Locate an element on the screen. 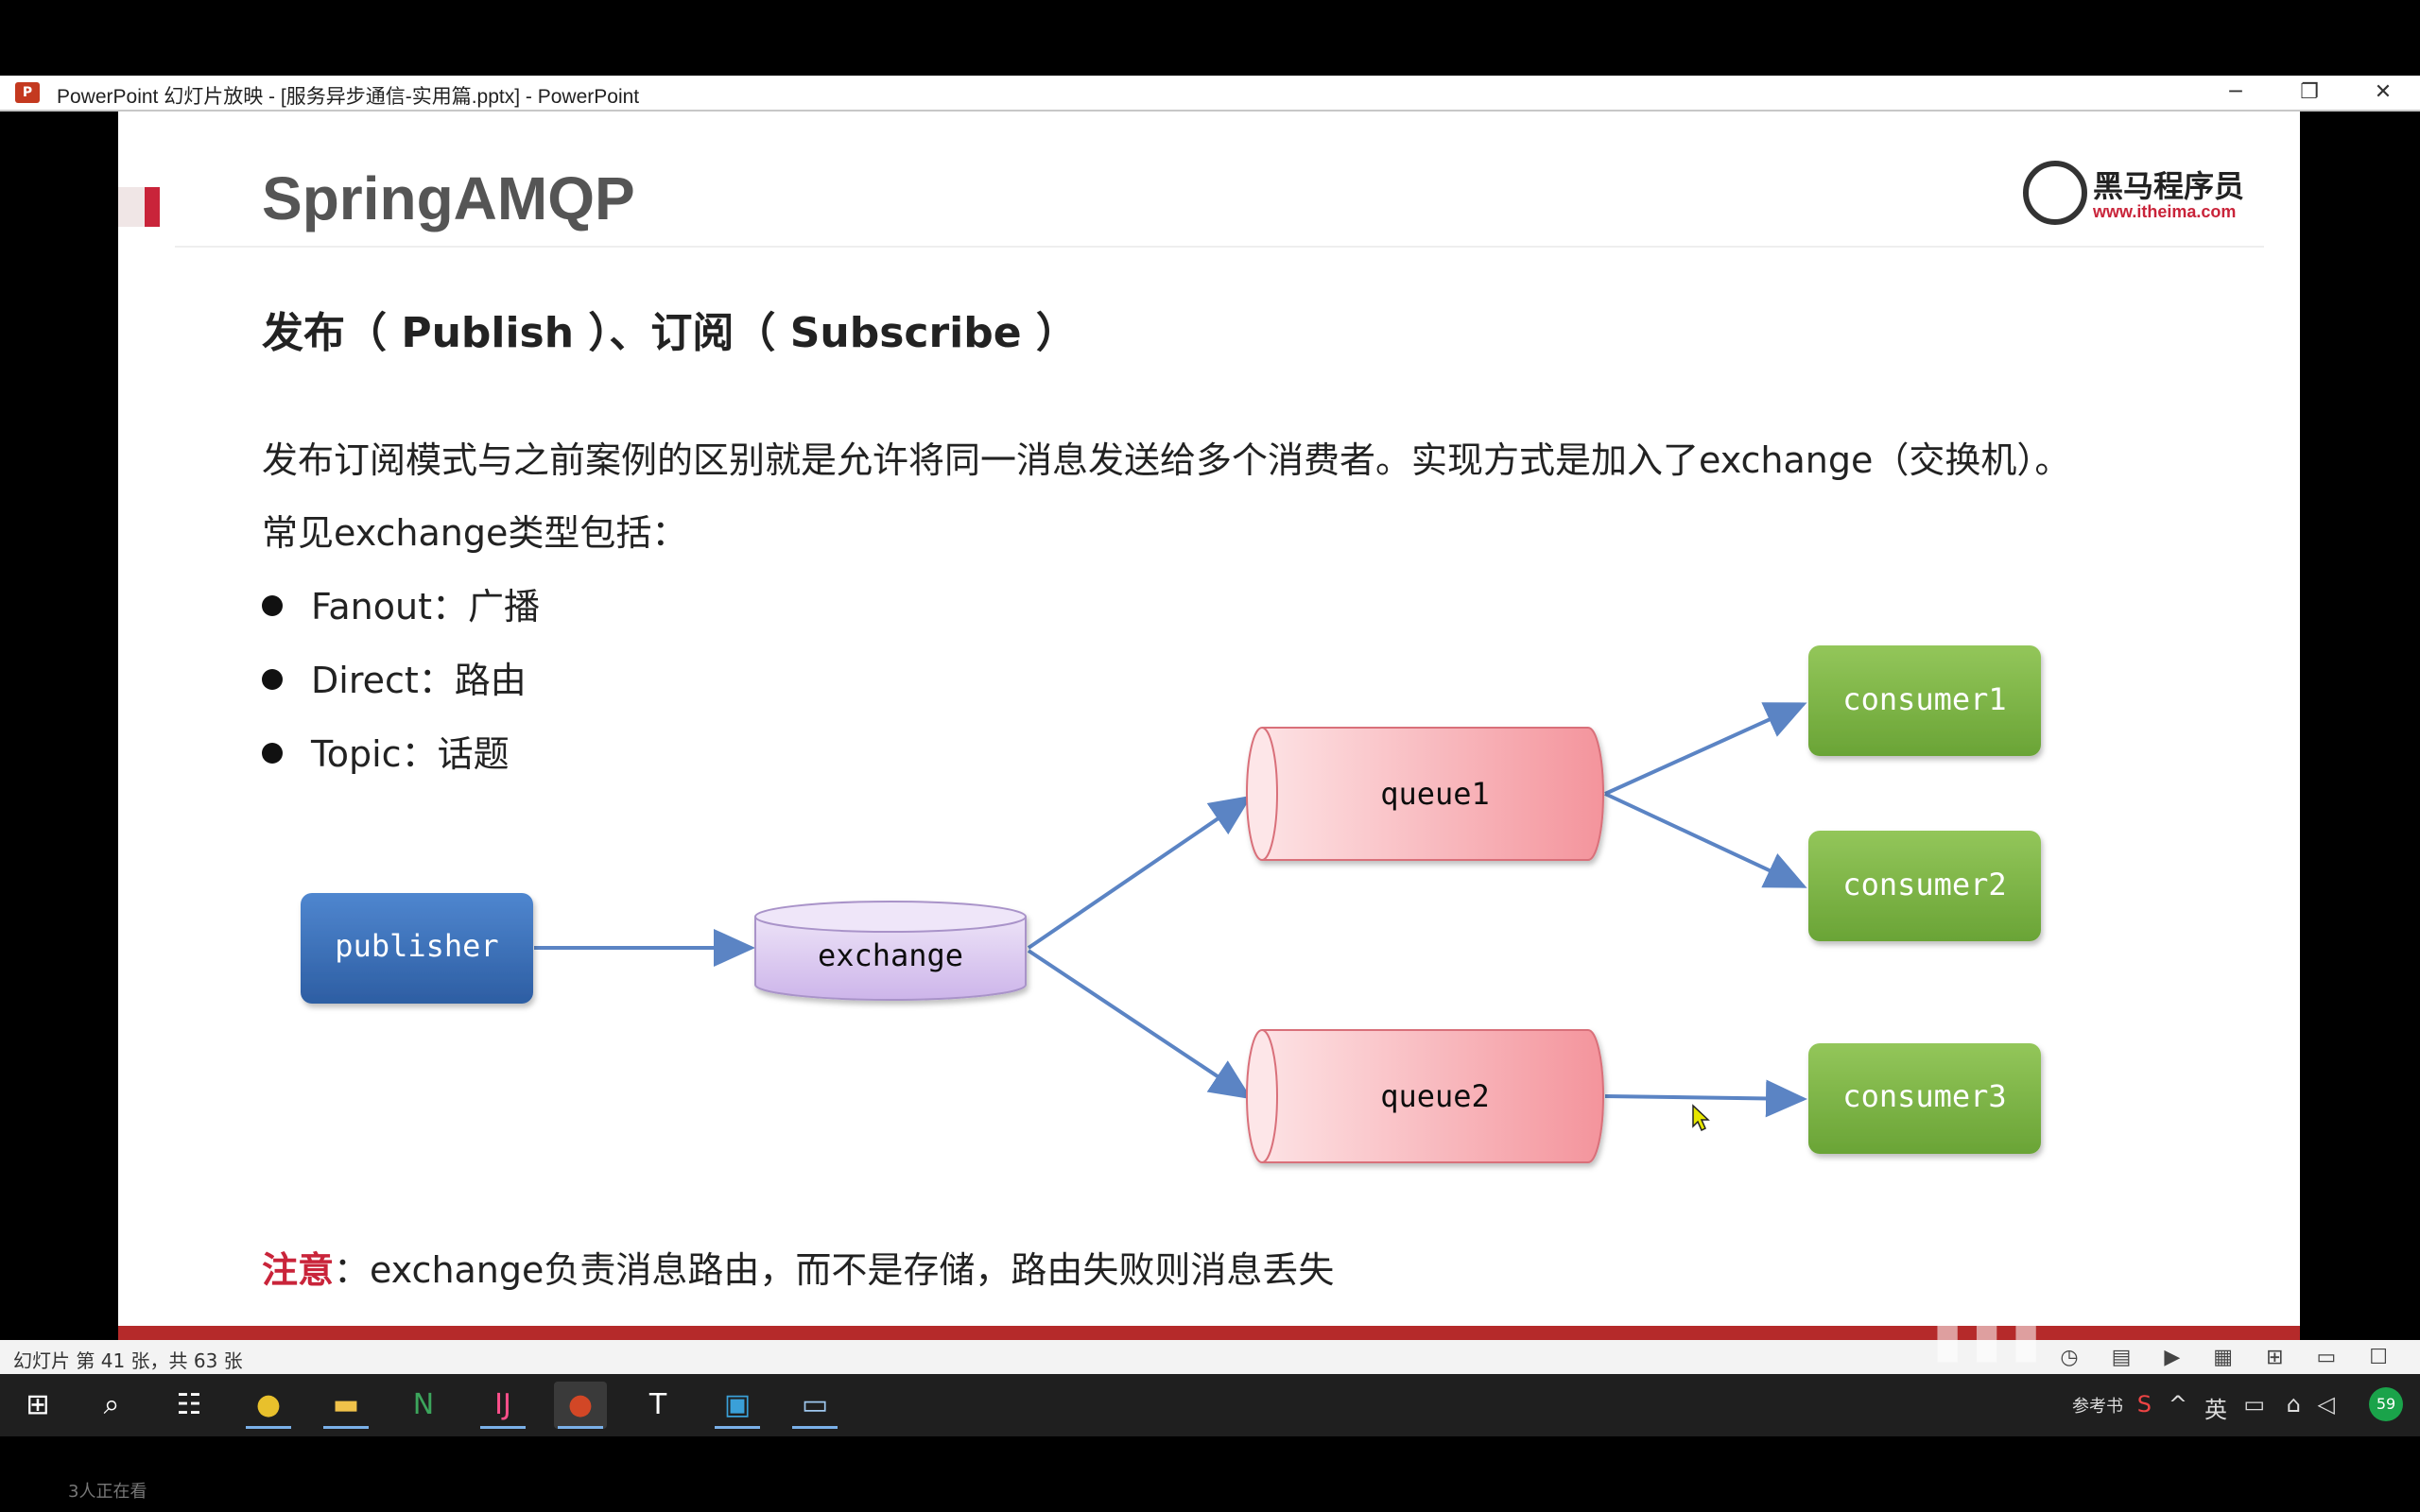  search-icon: ⌕ is located at coordinates (111, 1405).